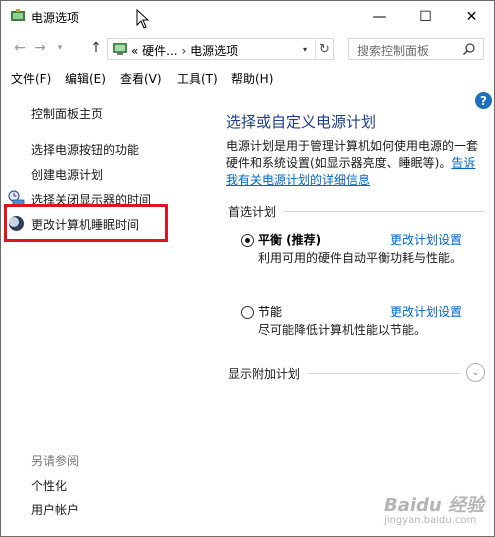  Describe the element at coordinates (18, 15) in the screenshot. I see `power-options-icon` at that location.